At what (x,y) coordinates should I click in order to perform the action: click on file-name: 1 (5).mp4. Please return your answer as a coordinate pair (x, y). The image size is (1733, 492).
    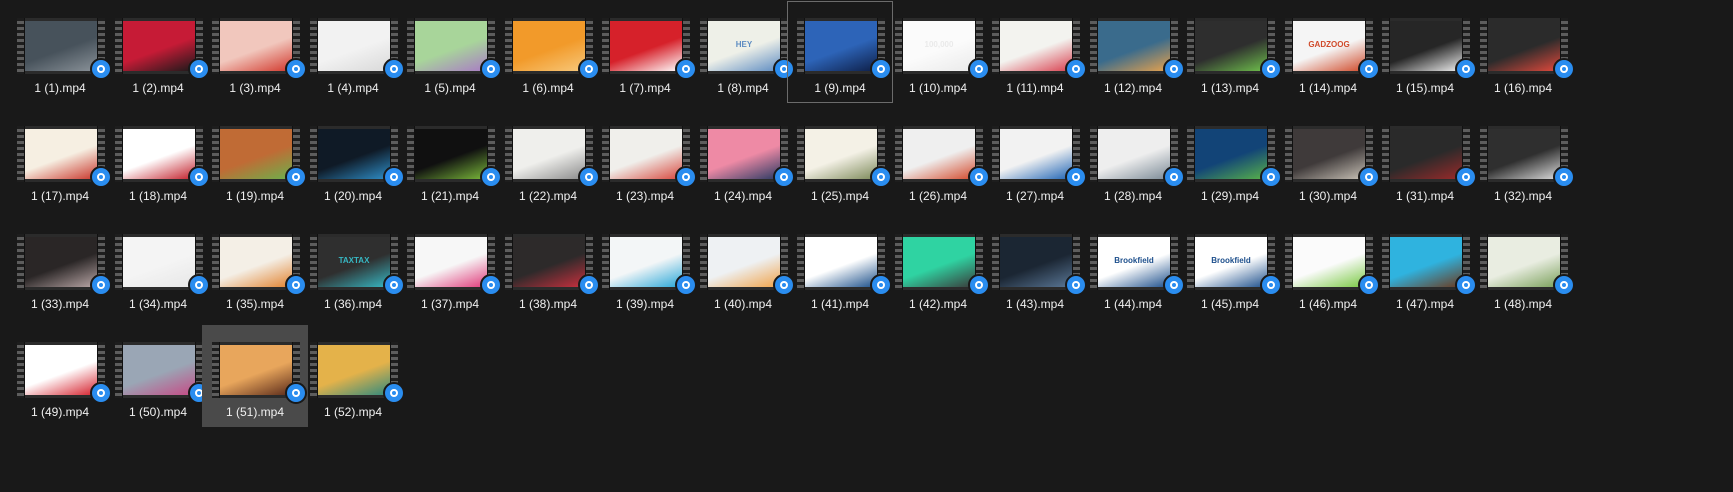
    Looking at the image, I should click on (450, 88).